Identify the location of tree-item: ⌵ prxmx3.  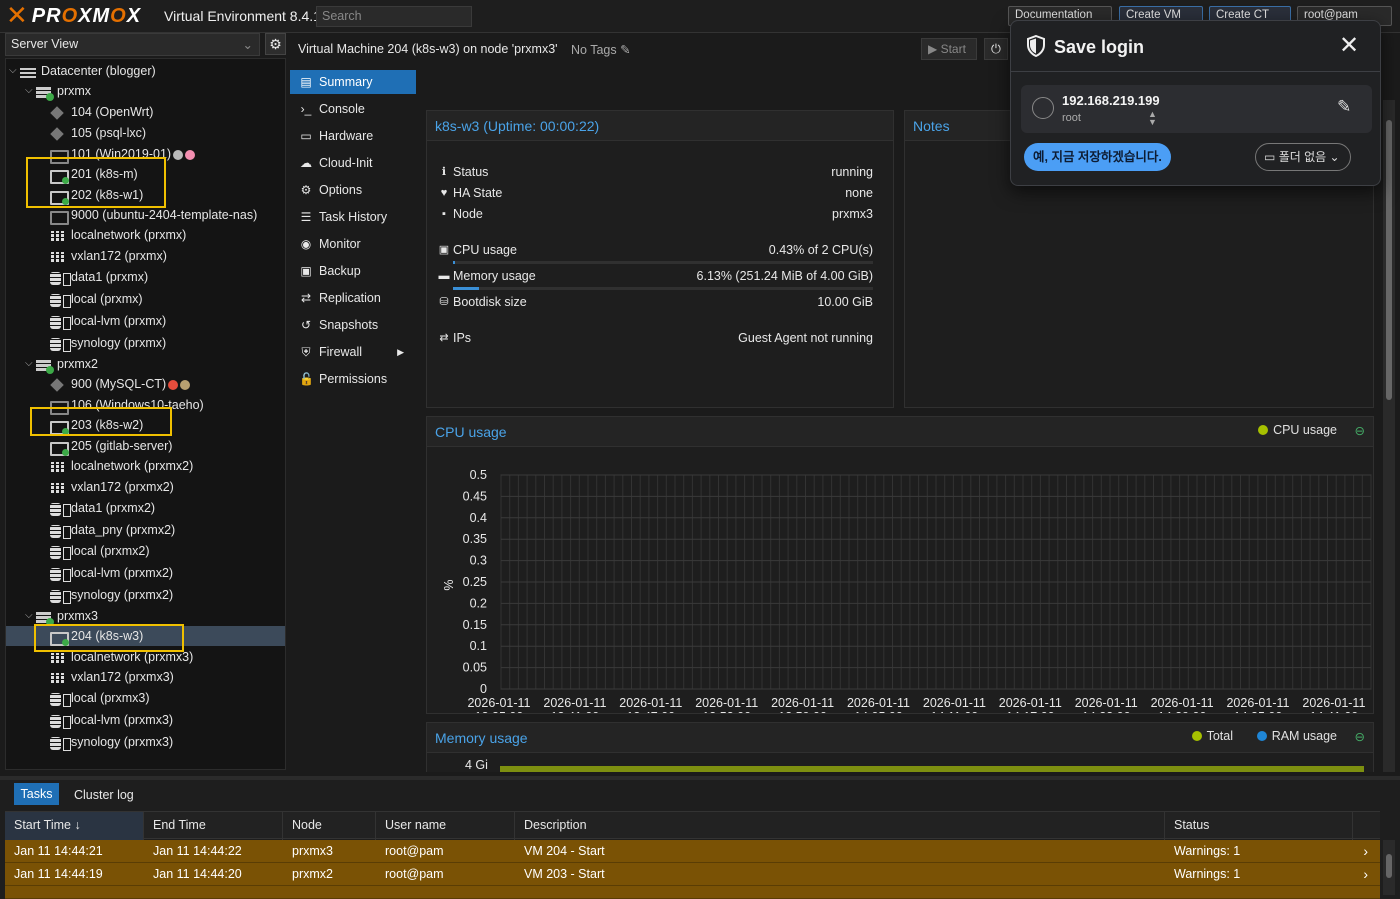
(145, 616).